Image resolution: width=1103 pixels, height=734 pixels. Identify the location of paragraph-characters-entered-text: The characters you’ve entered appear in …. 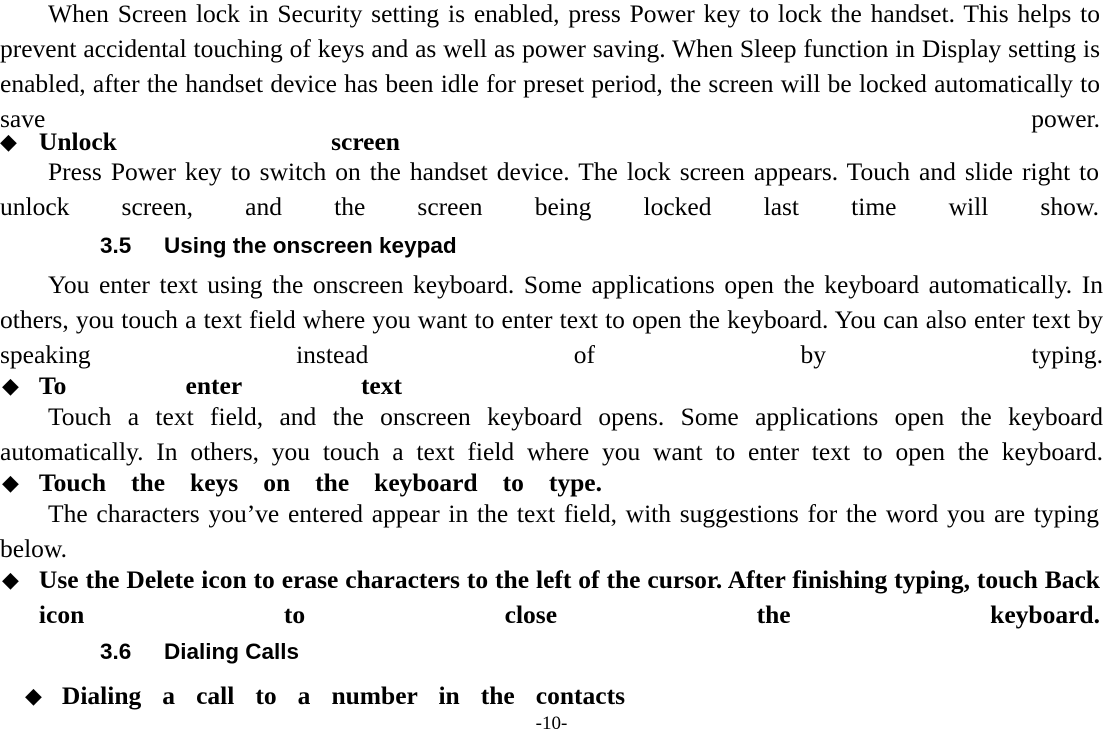
(549, 531).